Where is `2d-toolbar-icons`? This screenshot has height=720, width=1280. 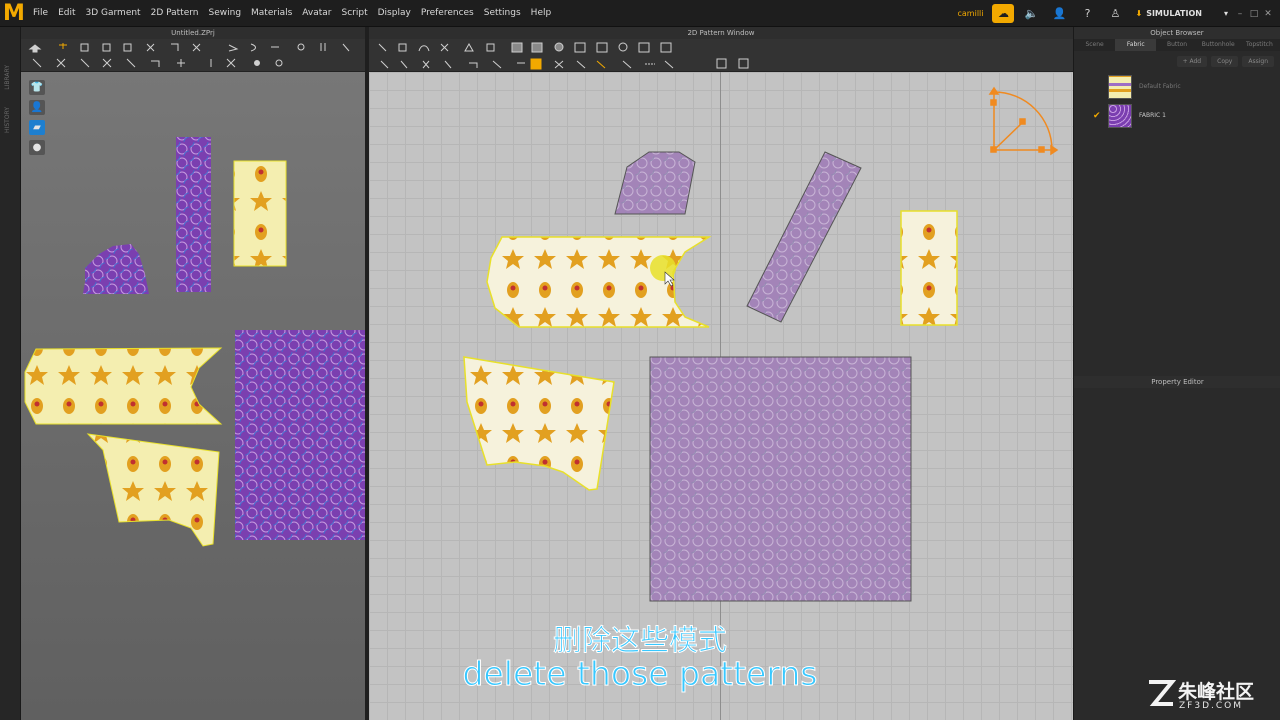 2d-toolbar-icons is located at coordinates (563, 56).